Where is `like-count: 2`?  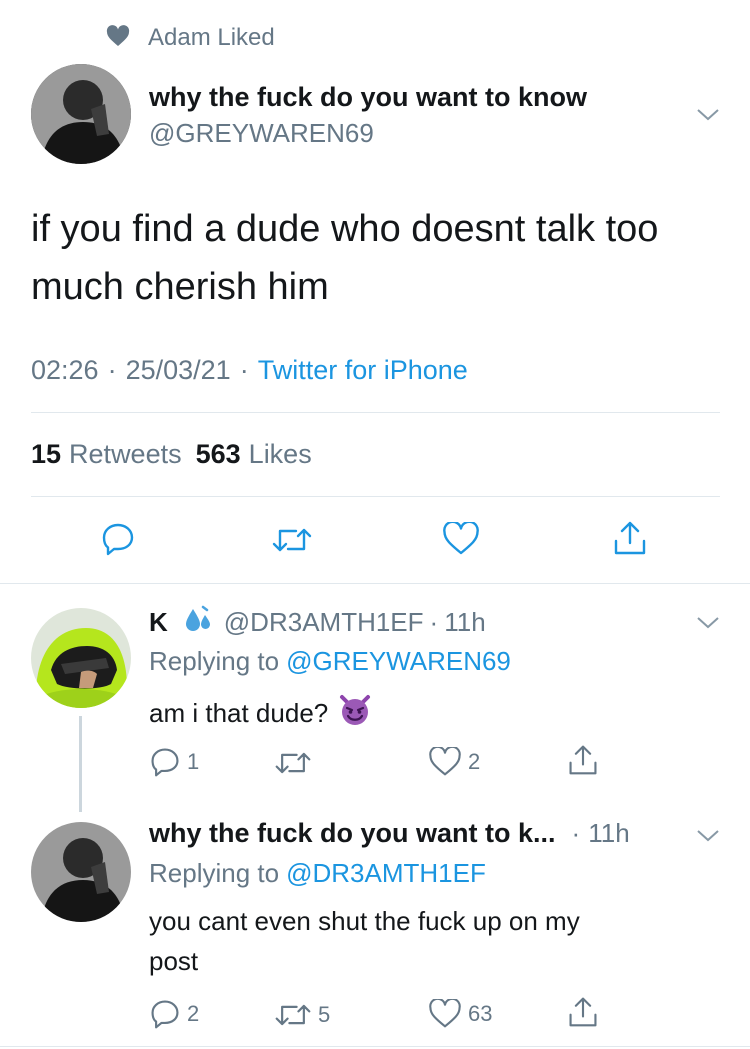 like-count: 2 is located at coordinates (474, 761).